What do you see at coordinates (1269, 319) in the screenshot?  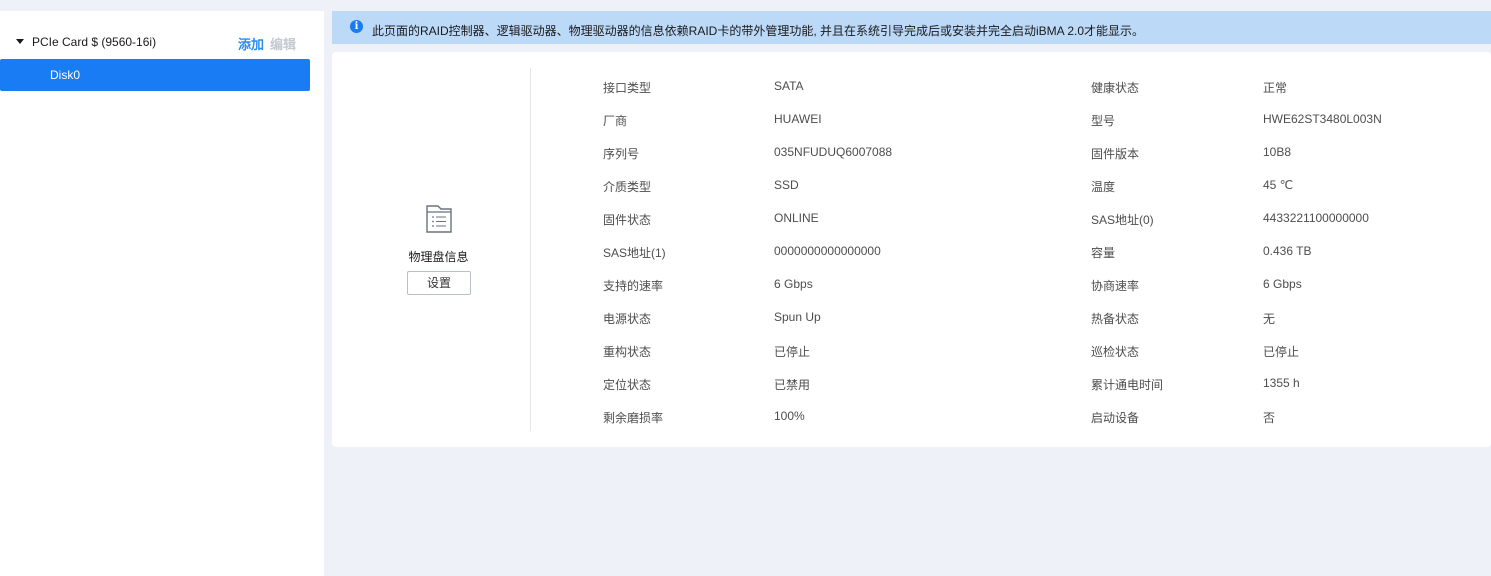 I see `property-value: 无` at bounding box center [1269, 319].